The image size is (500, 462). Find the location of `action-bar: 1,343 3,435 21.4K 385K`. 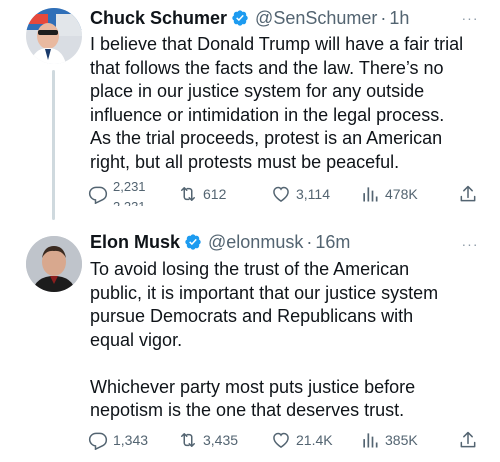

action-bar: 1,343 3,435 21.4K 385K is located at coordinates (284, 440).